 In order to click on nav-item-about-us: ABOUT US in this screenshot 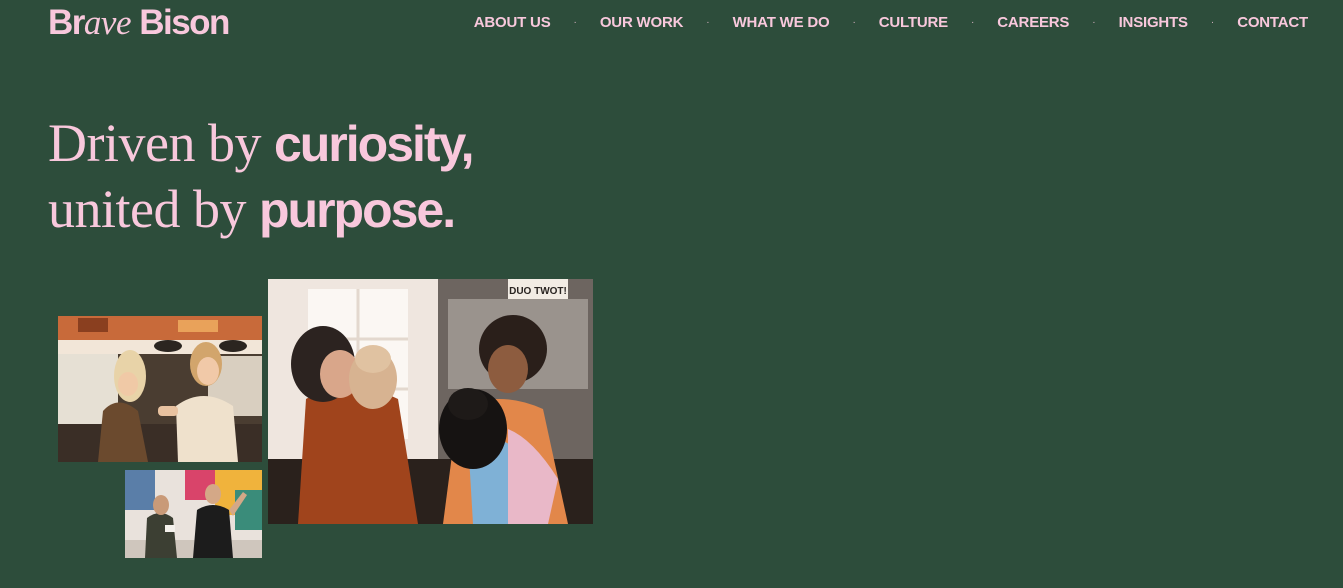, I will do `click(512, 22)`.